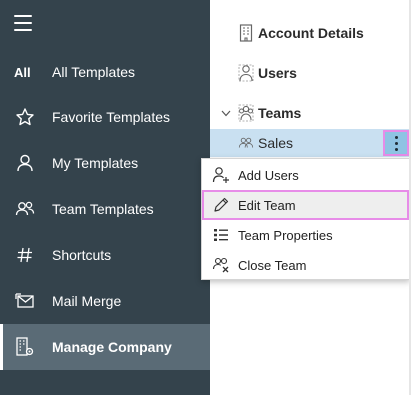  I want to click on sidebar-item-manage-company: Manage Company, so click(105, 347).